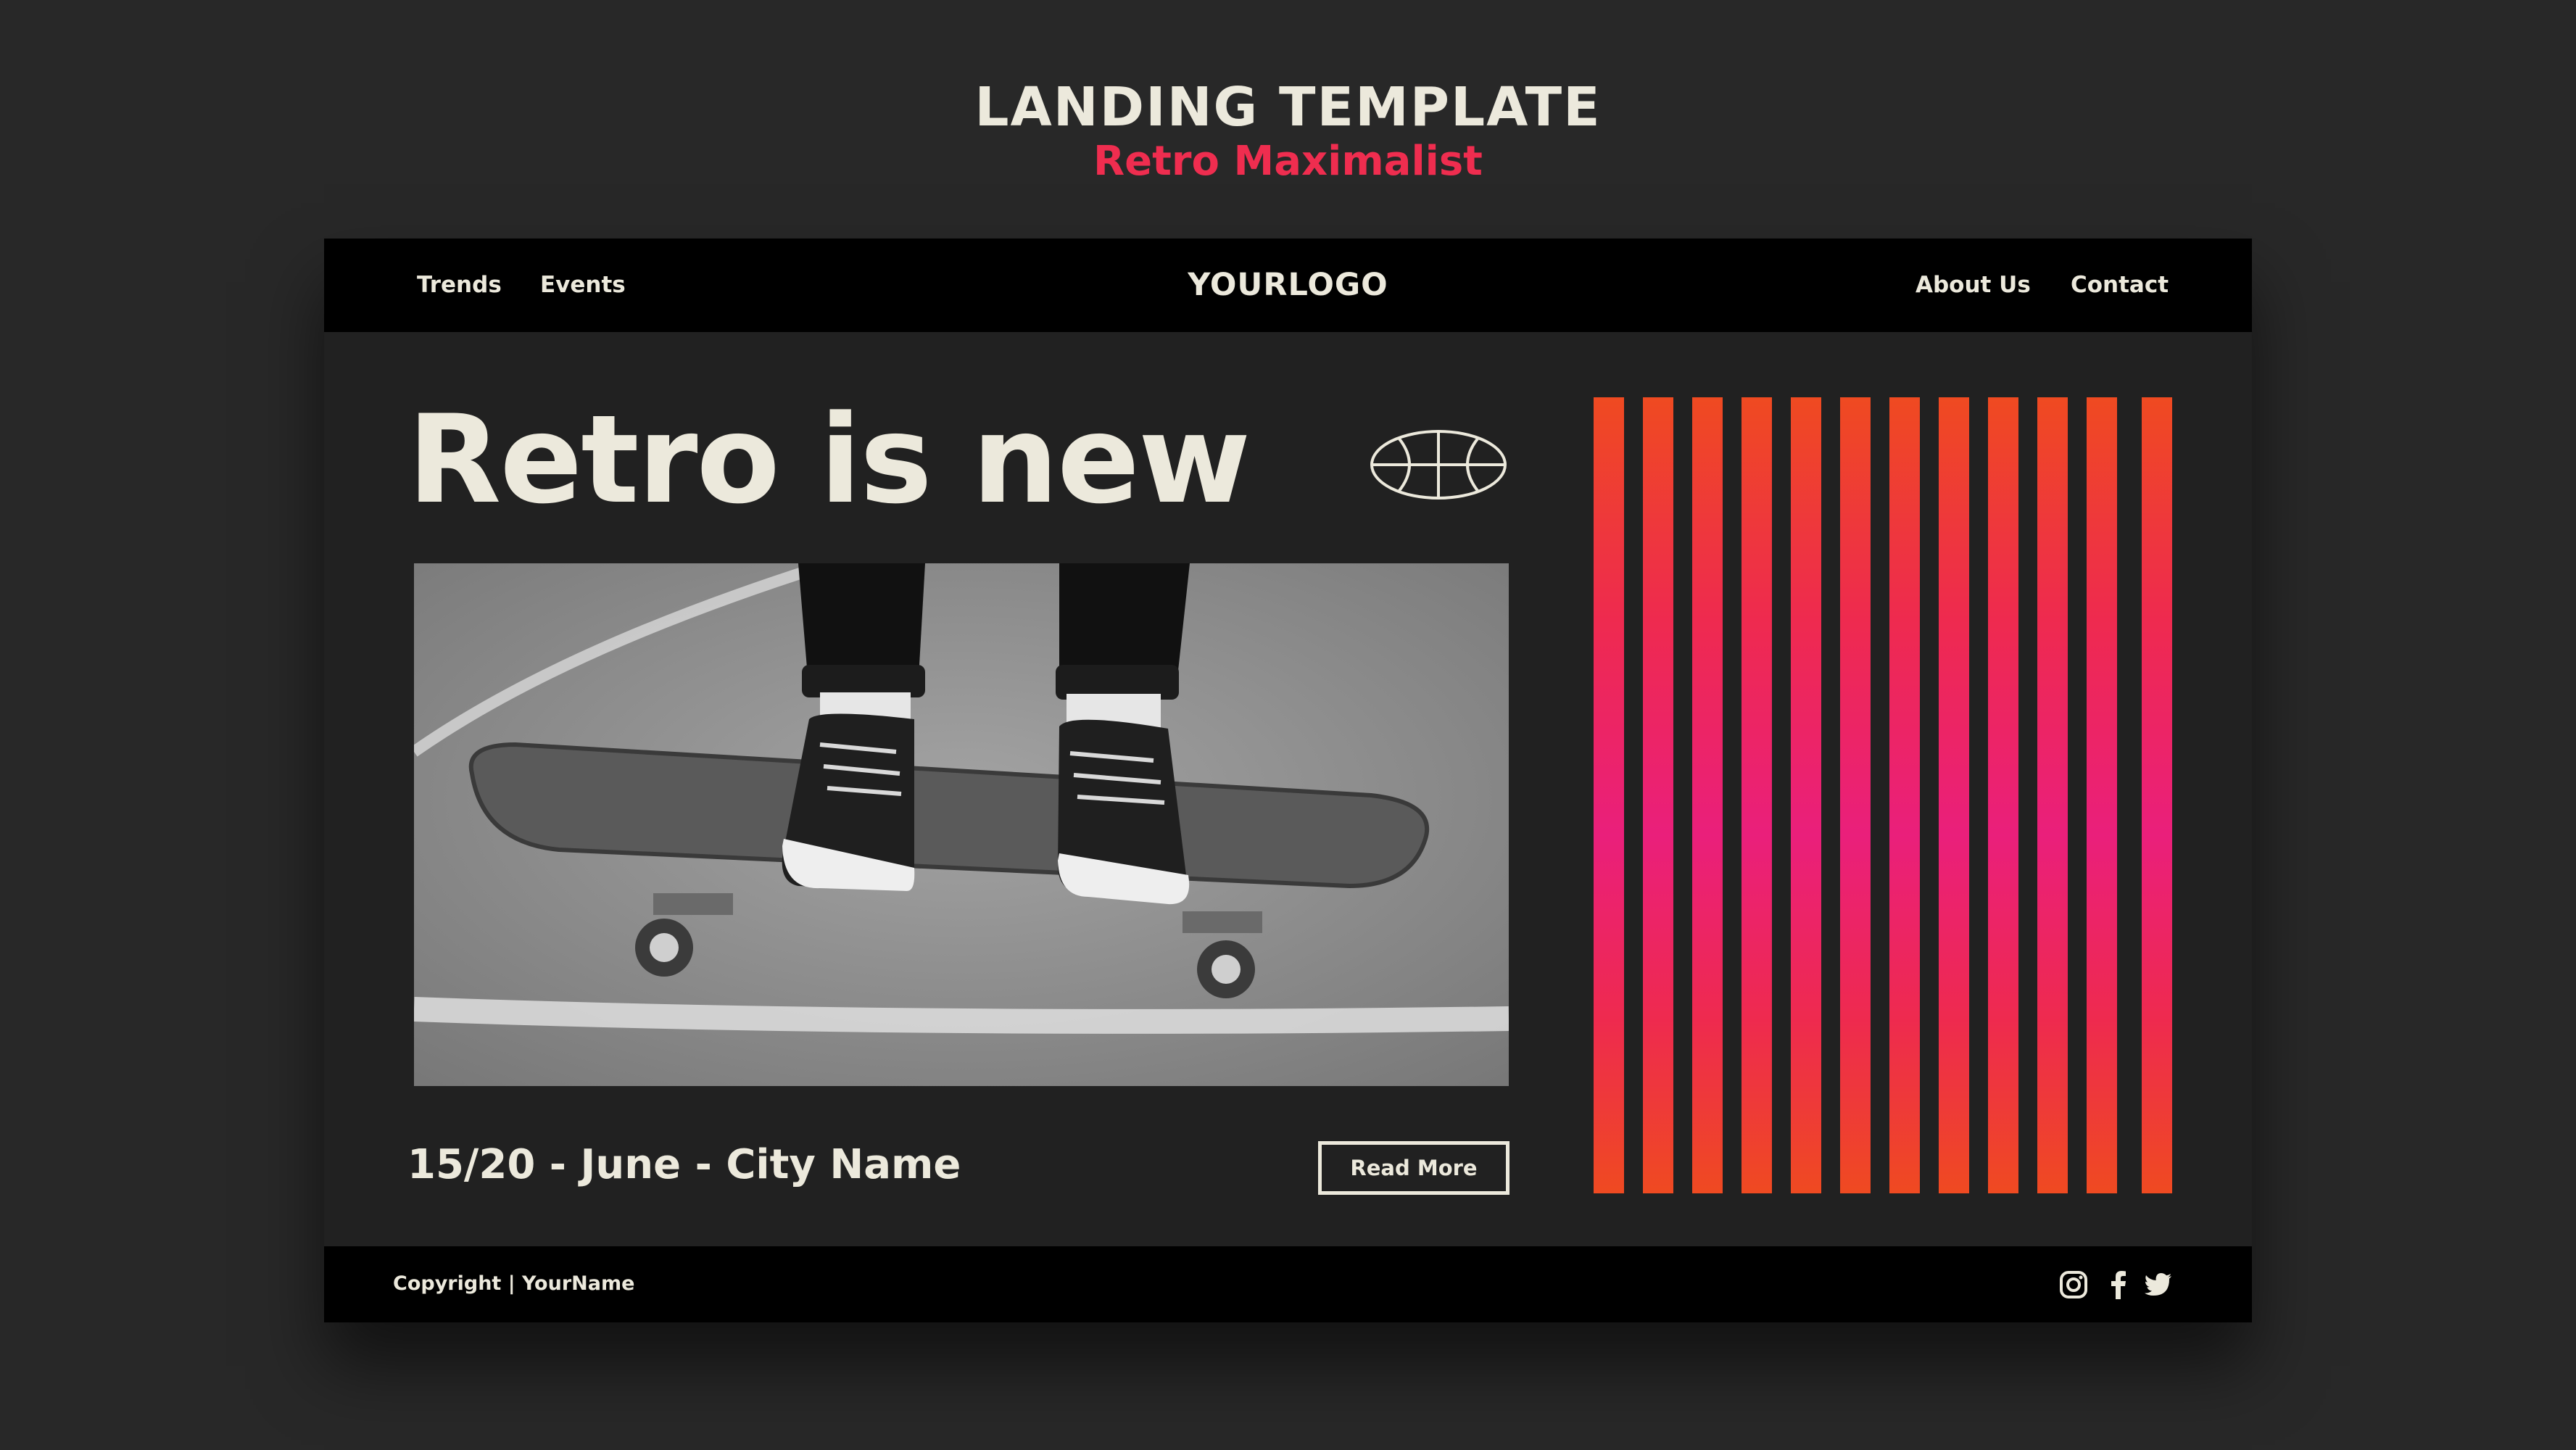  I want to click on nav-link-contact: Contact, so click(2120, 284).